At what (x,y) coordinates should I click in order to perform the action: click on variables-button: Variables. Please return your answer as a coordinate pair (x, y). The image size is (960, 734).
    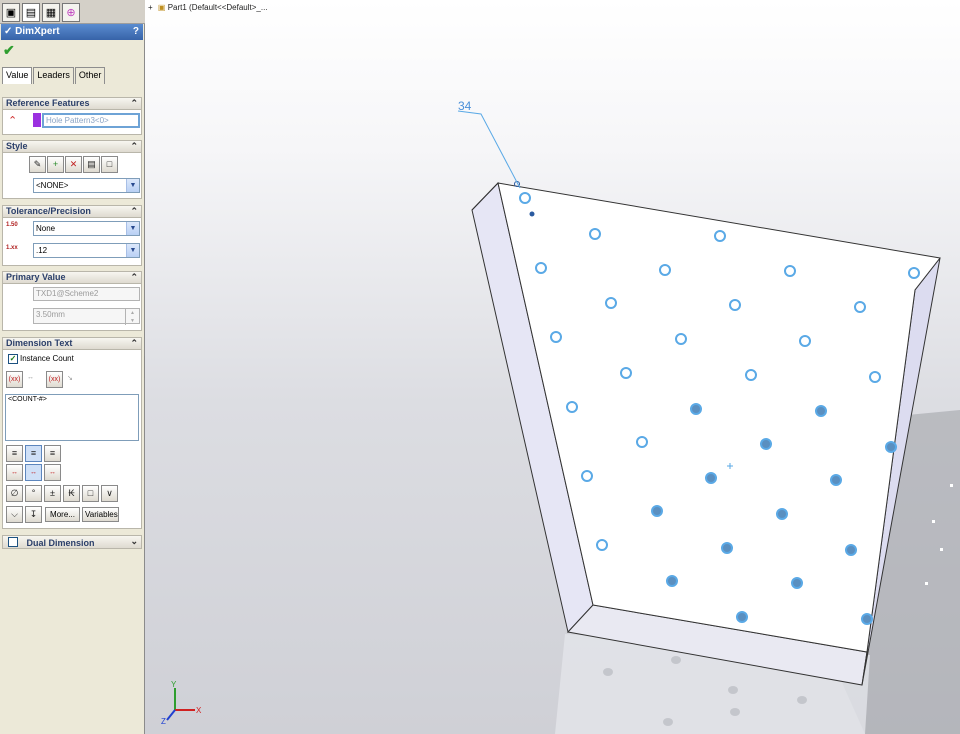
    Looking at the image, I should click on (100, 514).